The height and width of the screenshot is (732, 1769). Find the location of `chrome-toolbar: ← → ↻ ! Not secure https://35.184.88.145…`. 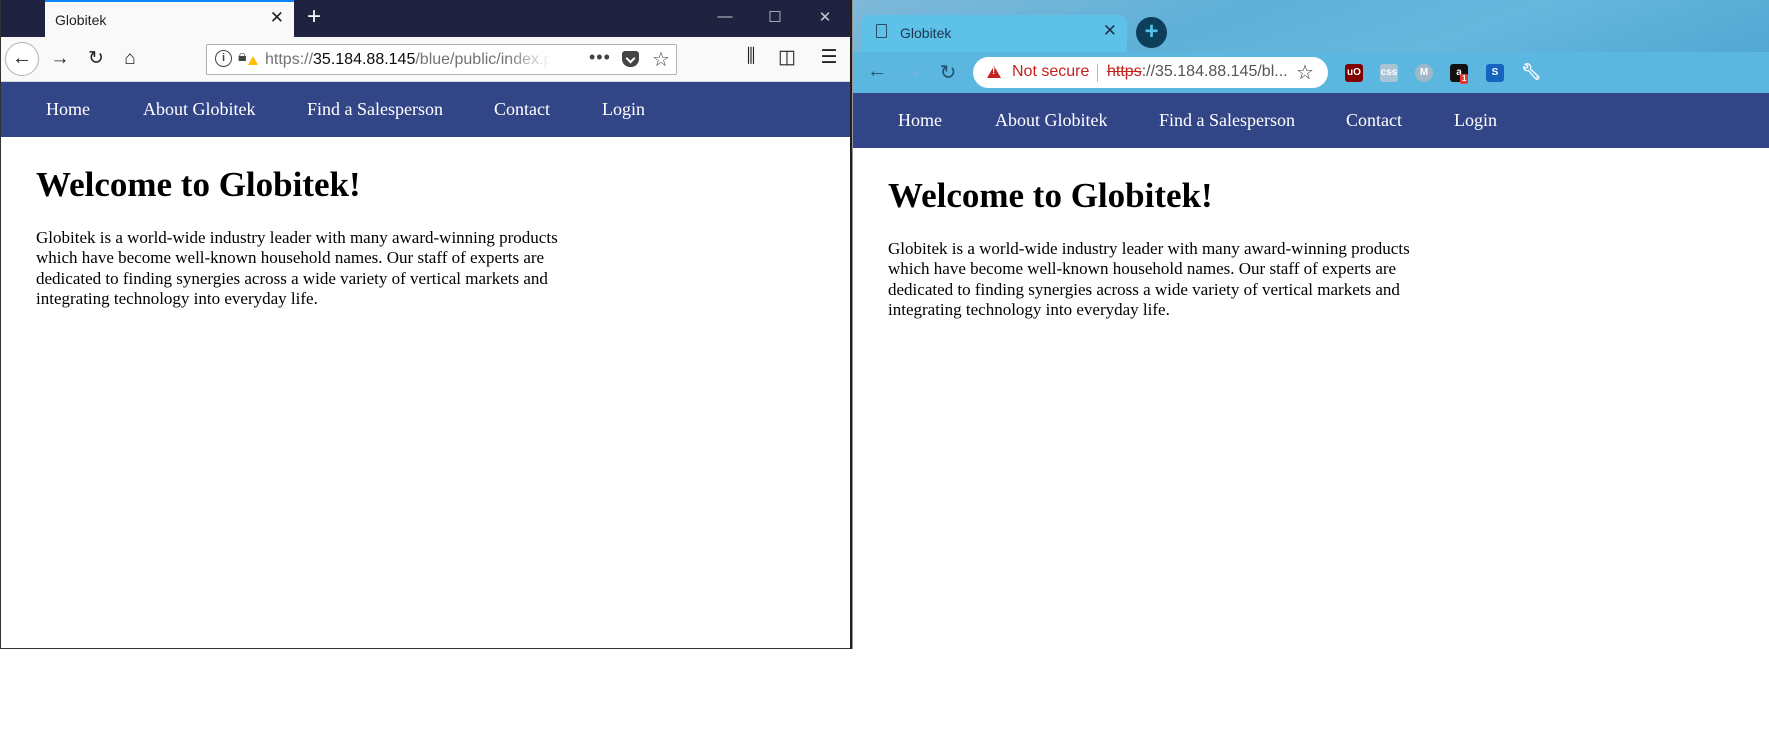

chrome-toolbar: ← → ↻ ! Not secure https://35.184.88.145… is located at coordinates (1311, 72).